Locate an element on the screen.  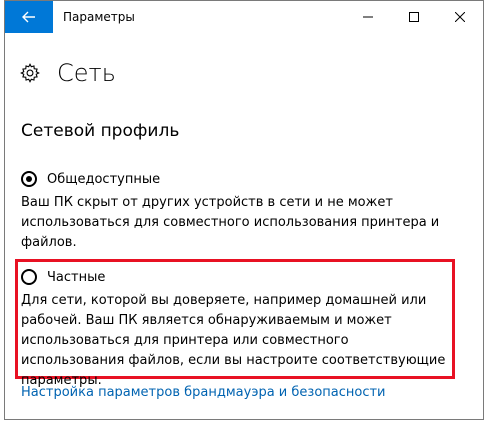
minimize-icon is located at coordinates (368, 17).